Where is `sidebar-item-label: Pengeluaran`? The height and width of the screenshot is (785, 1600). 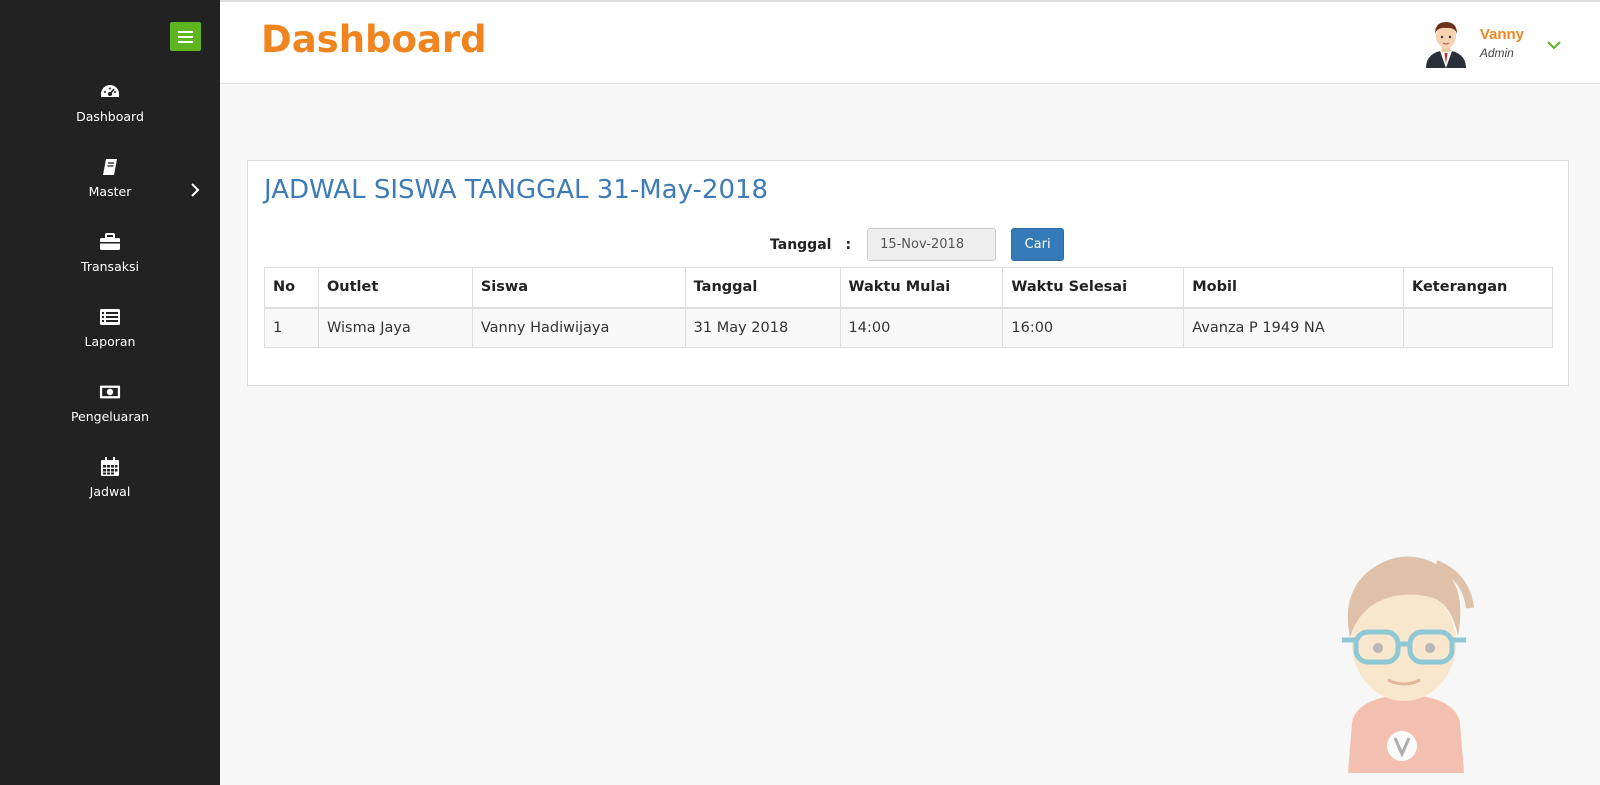 sidebar-item-label: Pengeluaran is located at coordinates (110, 416).